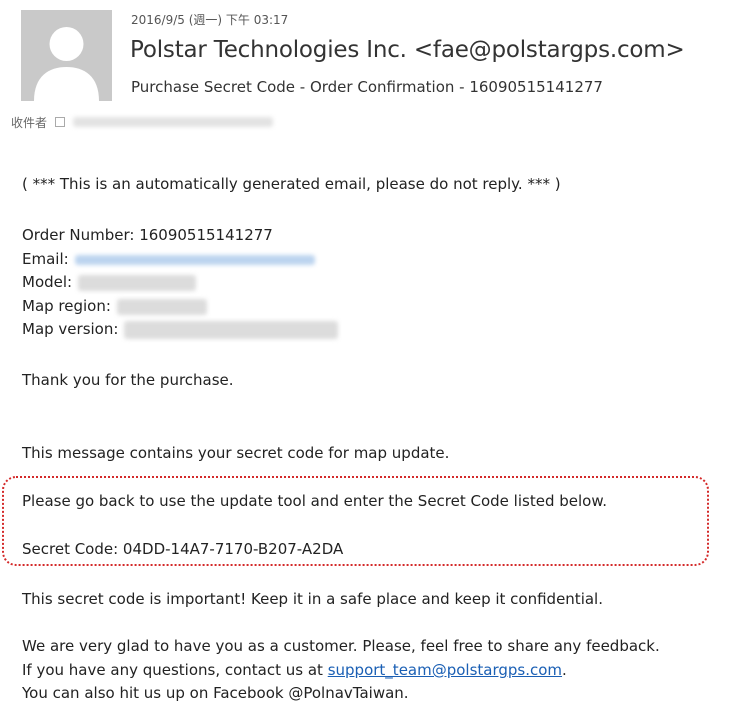  Describe the element at coordinates (29, 122) in the screenshot. I see `recipient-label: 收件者` at that location.